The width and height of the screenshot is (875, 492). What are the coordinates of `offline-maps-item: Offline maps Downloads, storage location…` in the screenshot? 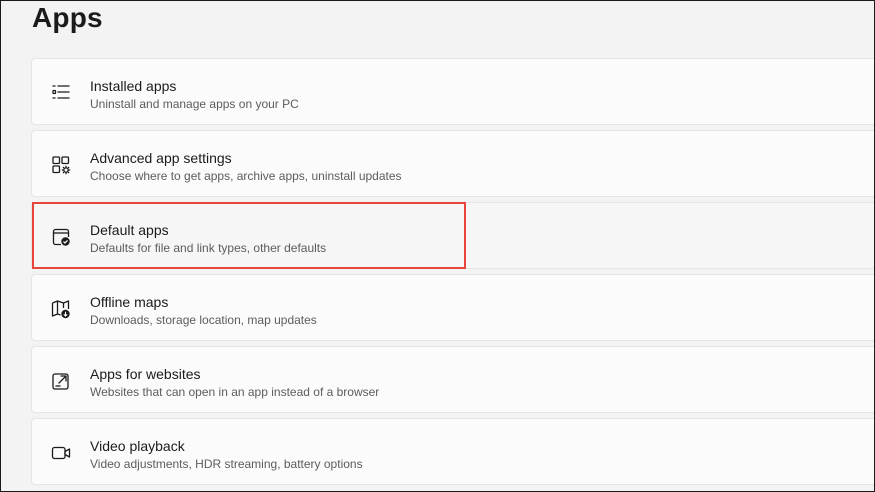 It's located at (452, 307).